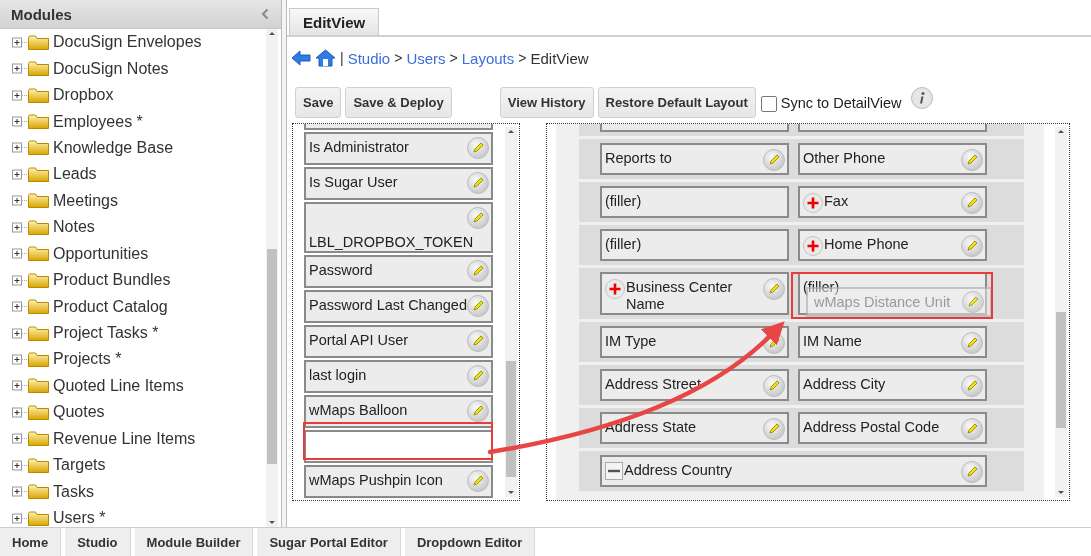 This screenshot has height=556, width=1091. What do you see at coordinates (398, 227) in the screenshot?
I see `form-field: LBL_DROPBOX_TOKEN` at bounding box center [398, 227].